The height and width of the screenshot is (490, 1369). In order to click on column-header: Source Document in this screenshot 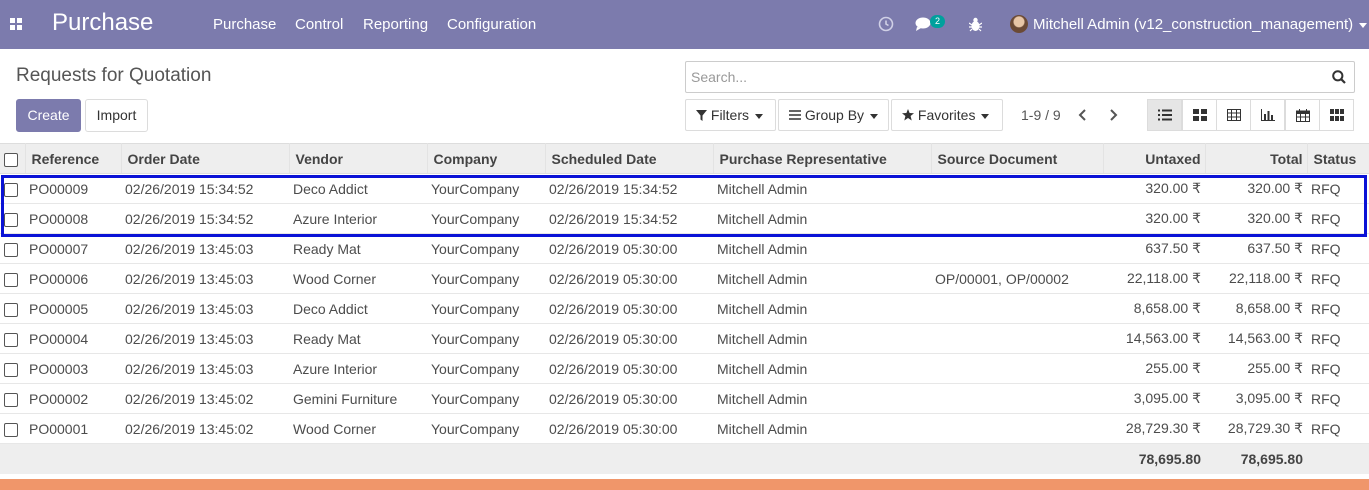, I will do `click(1017, 158)`.